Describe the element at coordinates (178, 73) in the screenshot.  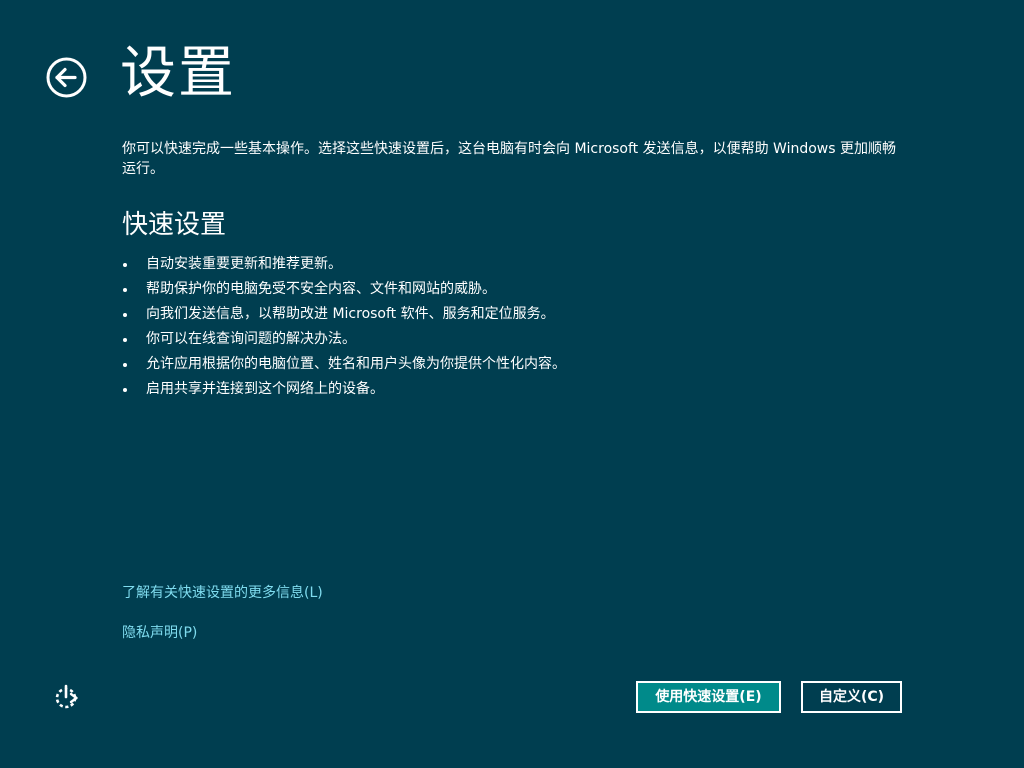
I see `page-title: 设置` at that location.